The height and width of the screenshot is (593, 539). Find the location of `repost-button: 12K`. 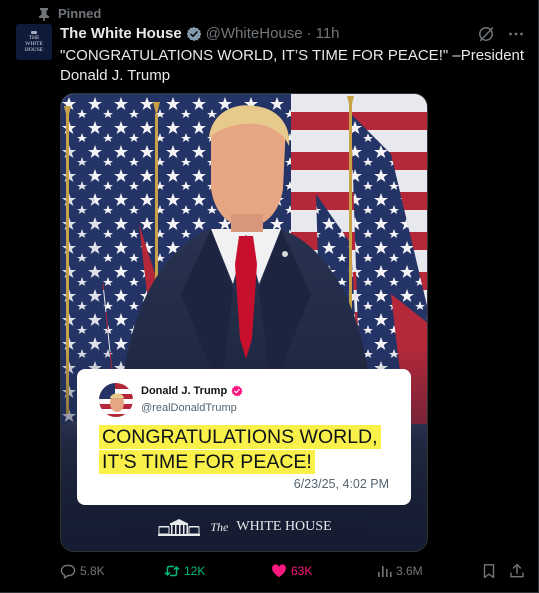

repost-button: 12K is located at coordinates (184, 571).